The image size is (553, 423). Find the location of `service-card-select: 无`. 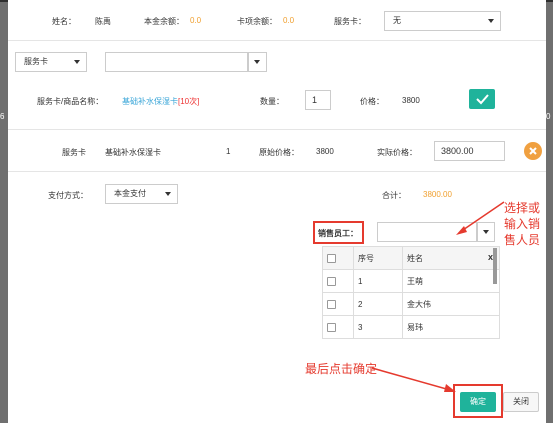

service-card-select: 无 is located at coordinates (442, 21).